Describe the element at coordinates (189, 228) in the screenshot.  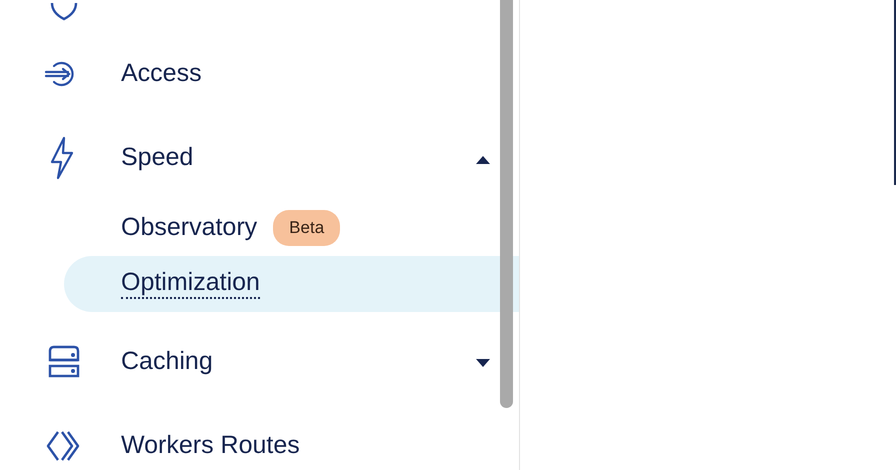
I see `submenu-item-label: Observatory` at that location.